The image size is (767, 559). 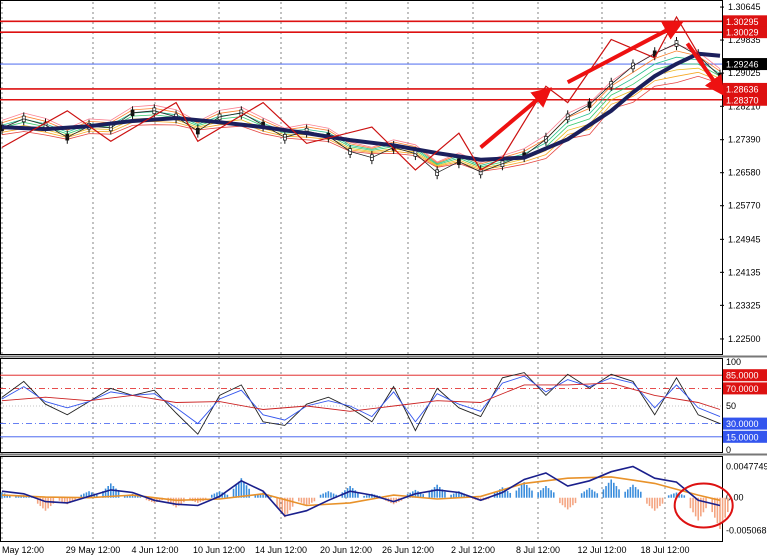 What do you see at coordinates (742, 33) in the screenshot?
I see `level-tag: 1.30029` at bounding box center [742, 33].